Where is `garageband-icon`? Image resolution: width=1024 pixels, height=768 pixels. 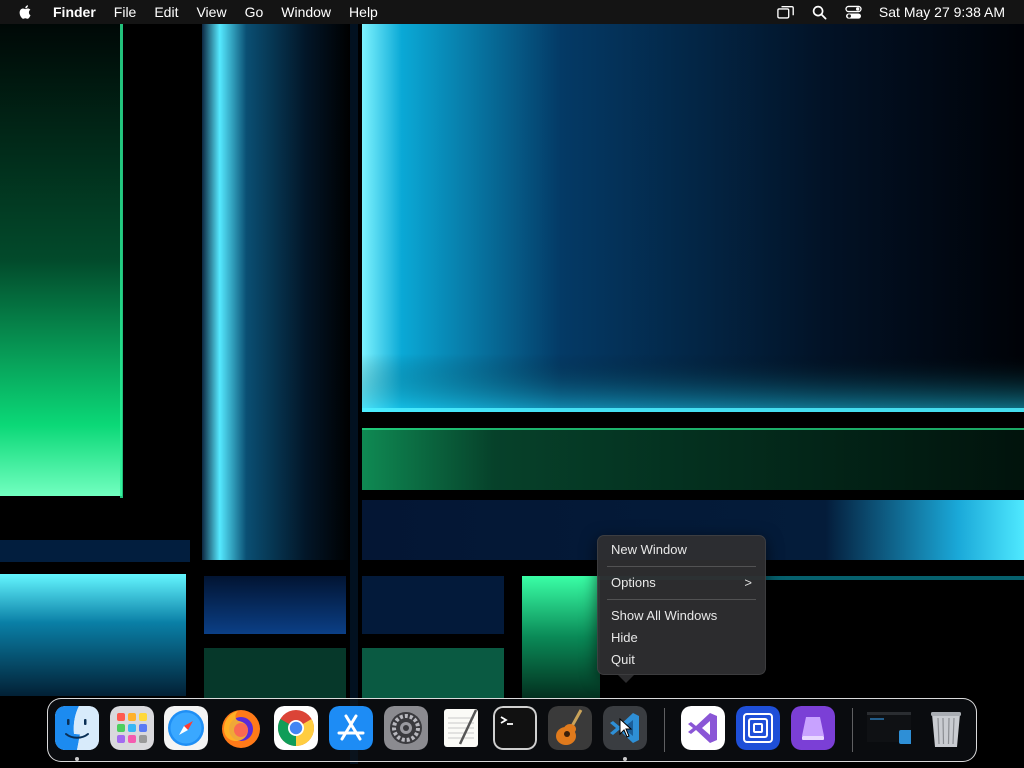 garageband-icon is located at coordinates (570, 728).